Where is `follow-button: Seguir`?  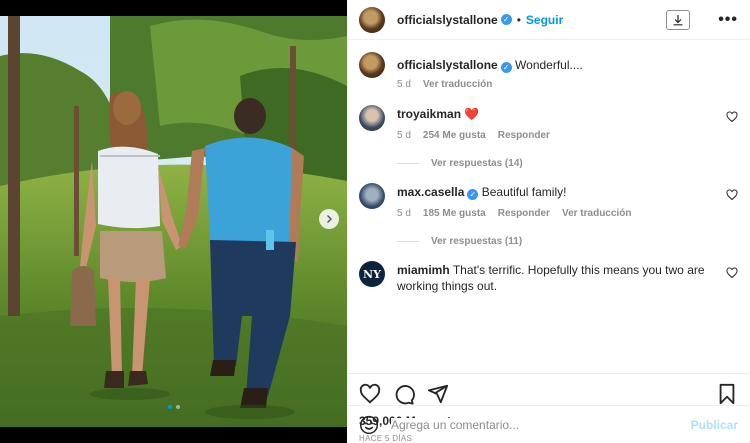 follow-button: Seguir is located at coordinates (544, 20).